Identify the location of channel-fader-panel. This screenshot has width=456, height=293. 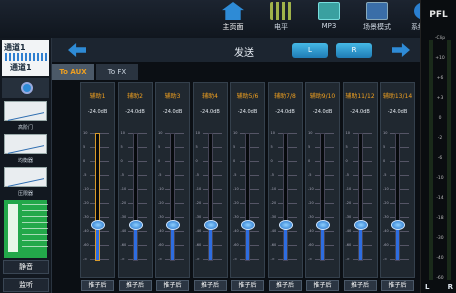
(26, 229).